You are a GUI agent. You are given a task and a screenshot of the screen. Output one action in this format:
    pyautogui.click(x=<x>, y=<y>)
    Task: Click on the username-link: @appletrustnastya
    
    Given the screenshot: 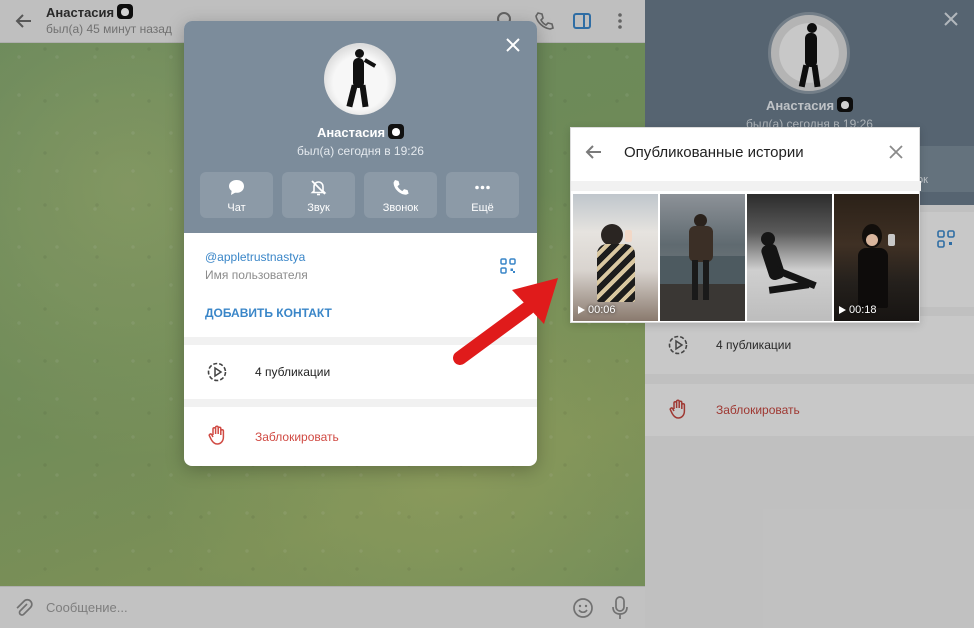 What is the action you would take?
    pyautogui.click(x=255, y=257)
    